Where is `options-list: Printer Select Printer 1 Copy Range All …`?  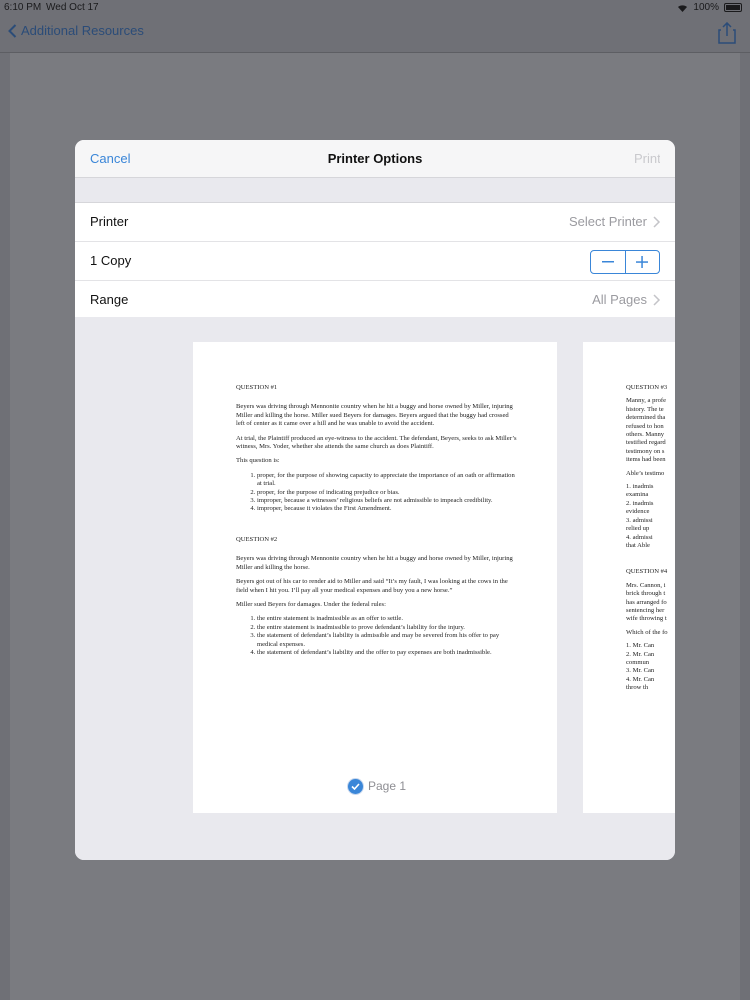 options-list: Printer Select Printer 1 Copy Range All … is located at coordinates (375, 261).